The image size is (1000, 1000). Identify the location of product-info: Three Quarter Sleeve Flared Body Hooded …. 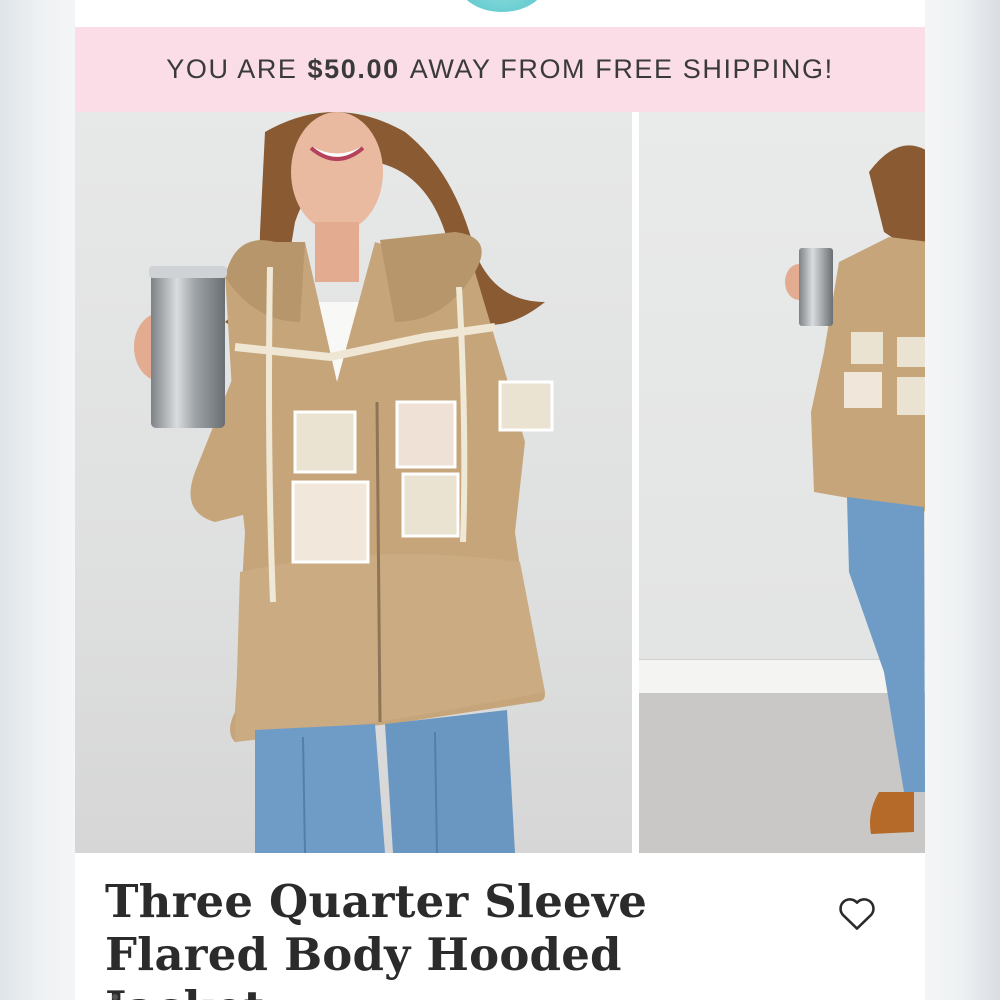
(500, 926).